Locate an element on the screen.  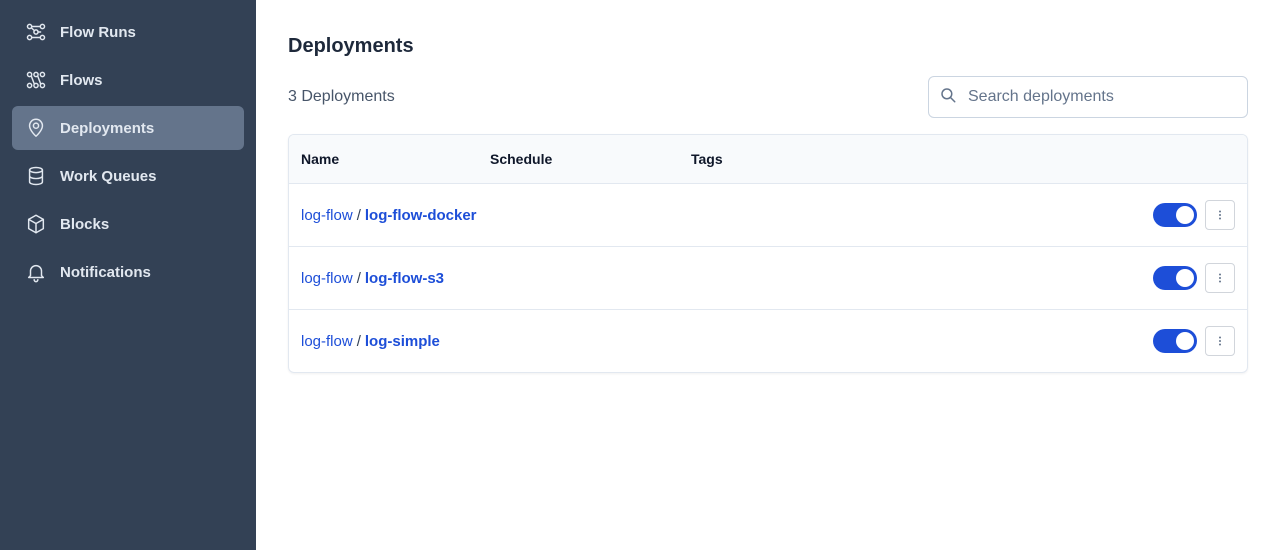
sidebar-item-deployments: Deployments is located at coordinates (128, 128).